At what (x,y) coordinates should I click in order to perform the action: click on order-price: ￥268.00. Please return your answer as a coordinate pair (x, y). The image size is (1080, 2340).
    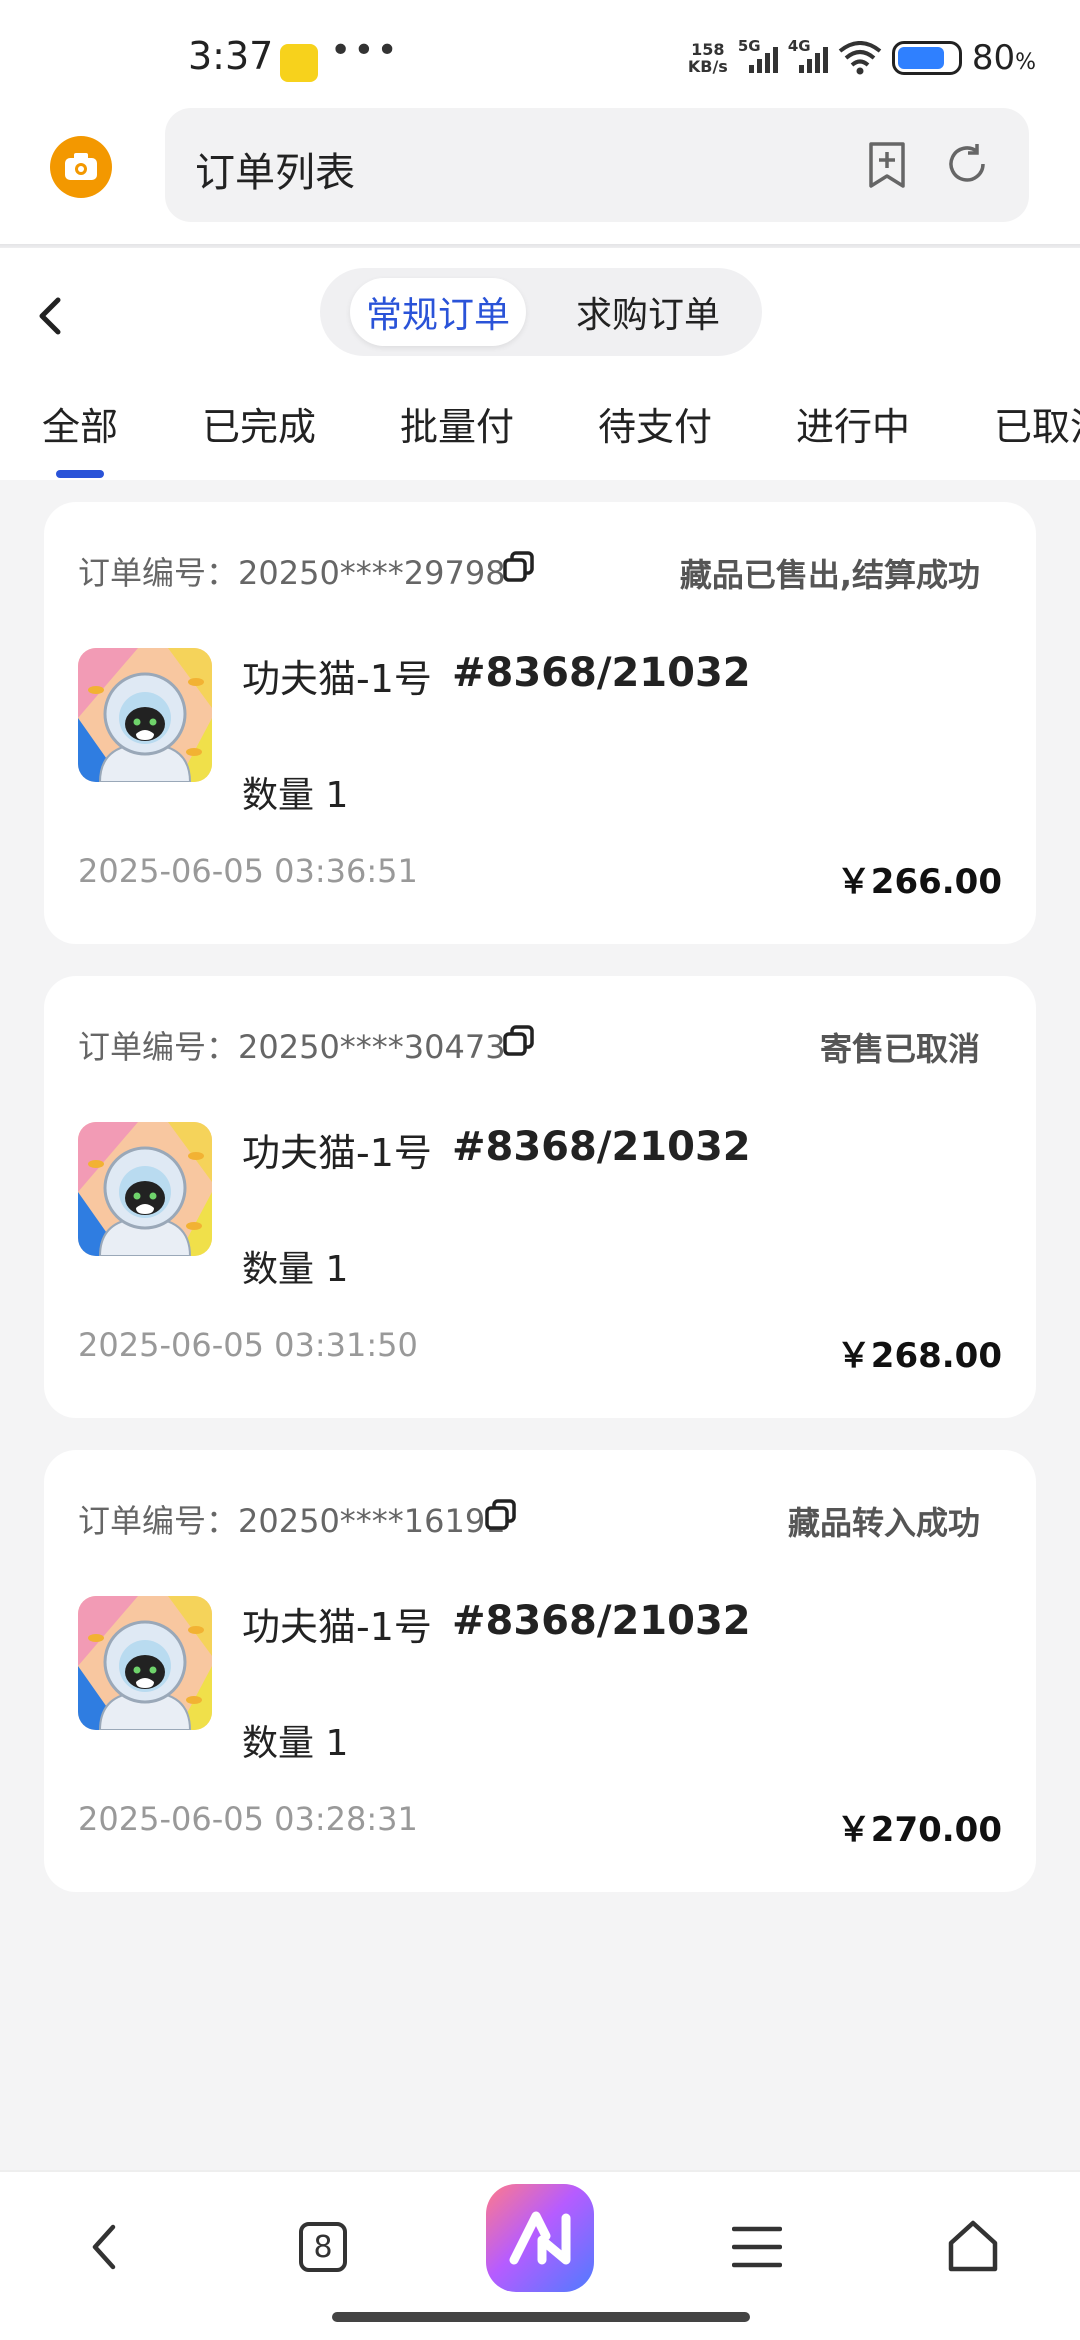
    Looking at the image, I should click on (919, 1356).